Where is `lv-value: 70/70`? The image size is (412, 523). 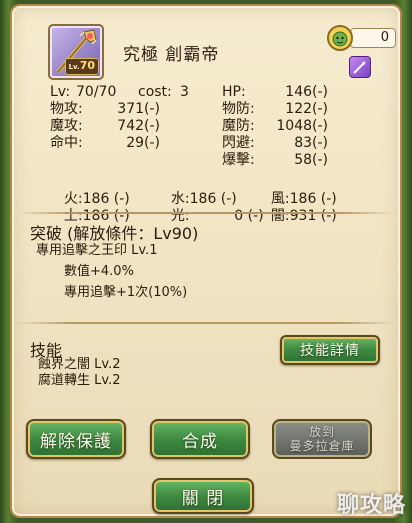 lv-value: 70/70 is located at coordinates (96, 92).